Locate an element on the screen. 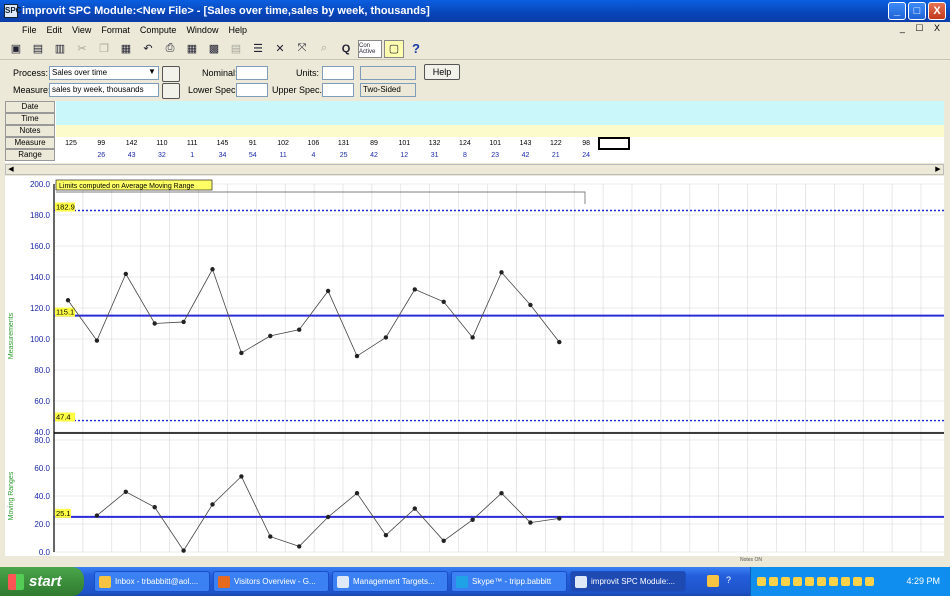  range-cell: 26 is located at coordinates (101, 155).